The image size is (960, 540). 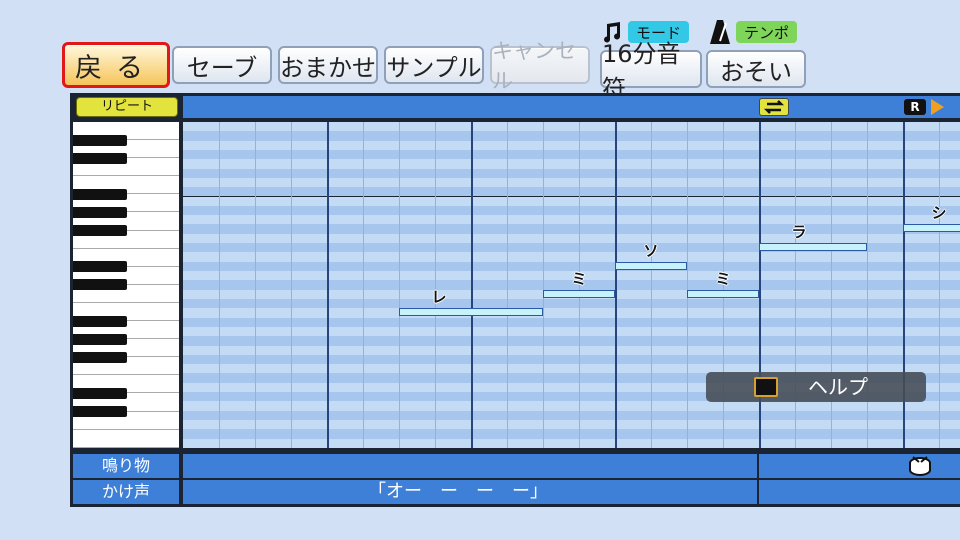 What do you see at coordinates (937, 107) in the screenshot?
I see `play-arrow-icon` at bounding box center [937, 107].